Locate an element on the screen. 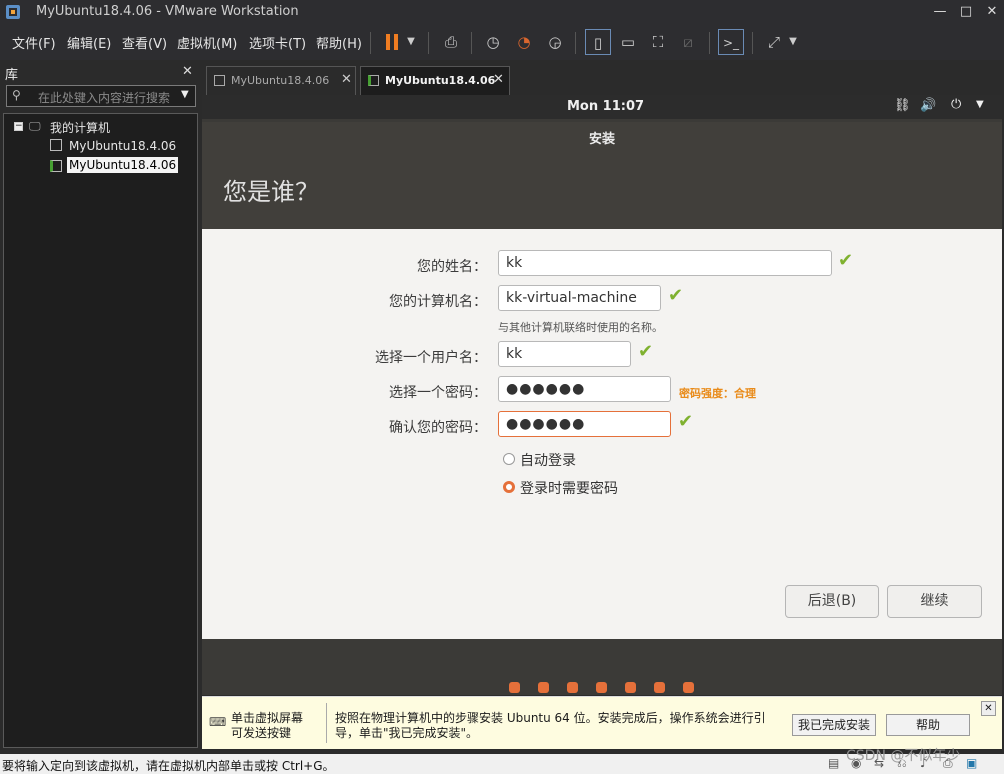 This screenshot has width=1004, height=774. pause-icon is located at coordinates (392, 42).